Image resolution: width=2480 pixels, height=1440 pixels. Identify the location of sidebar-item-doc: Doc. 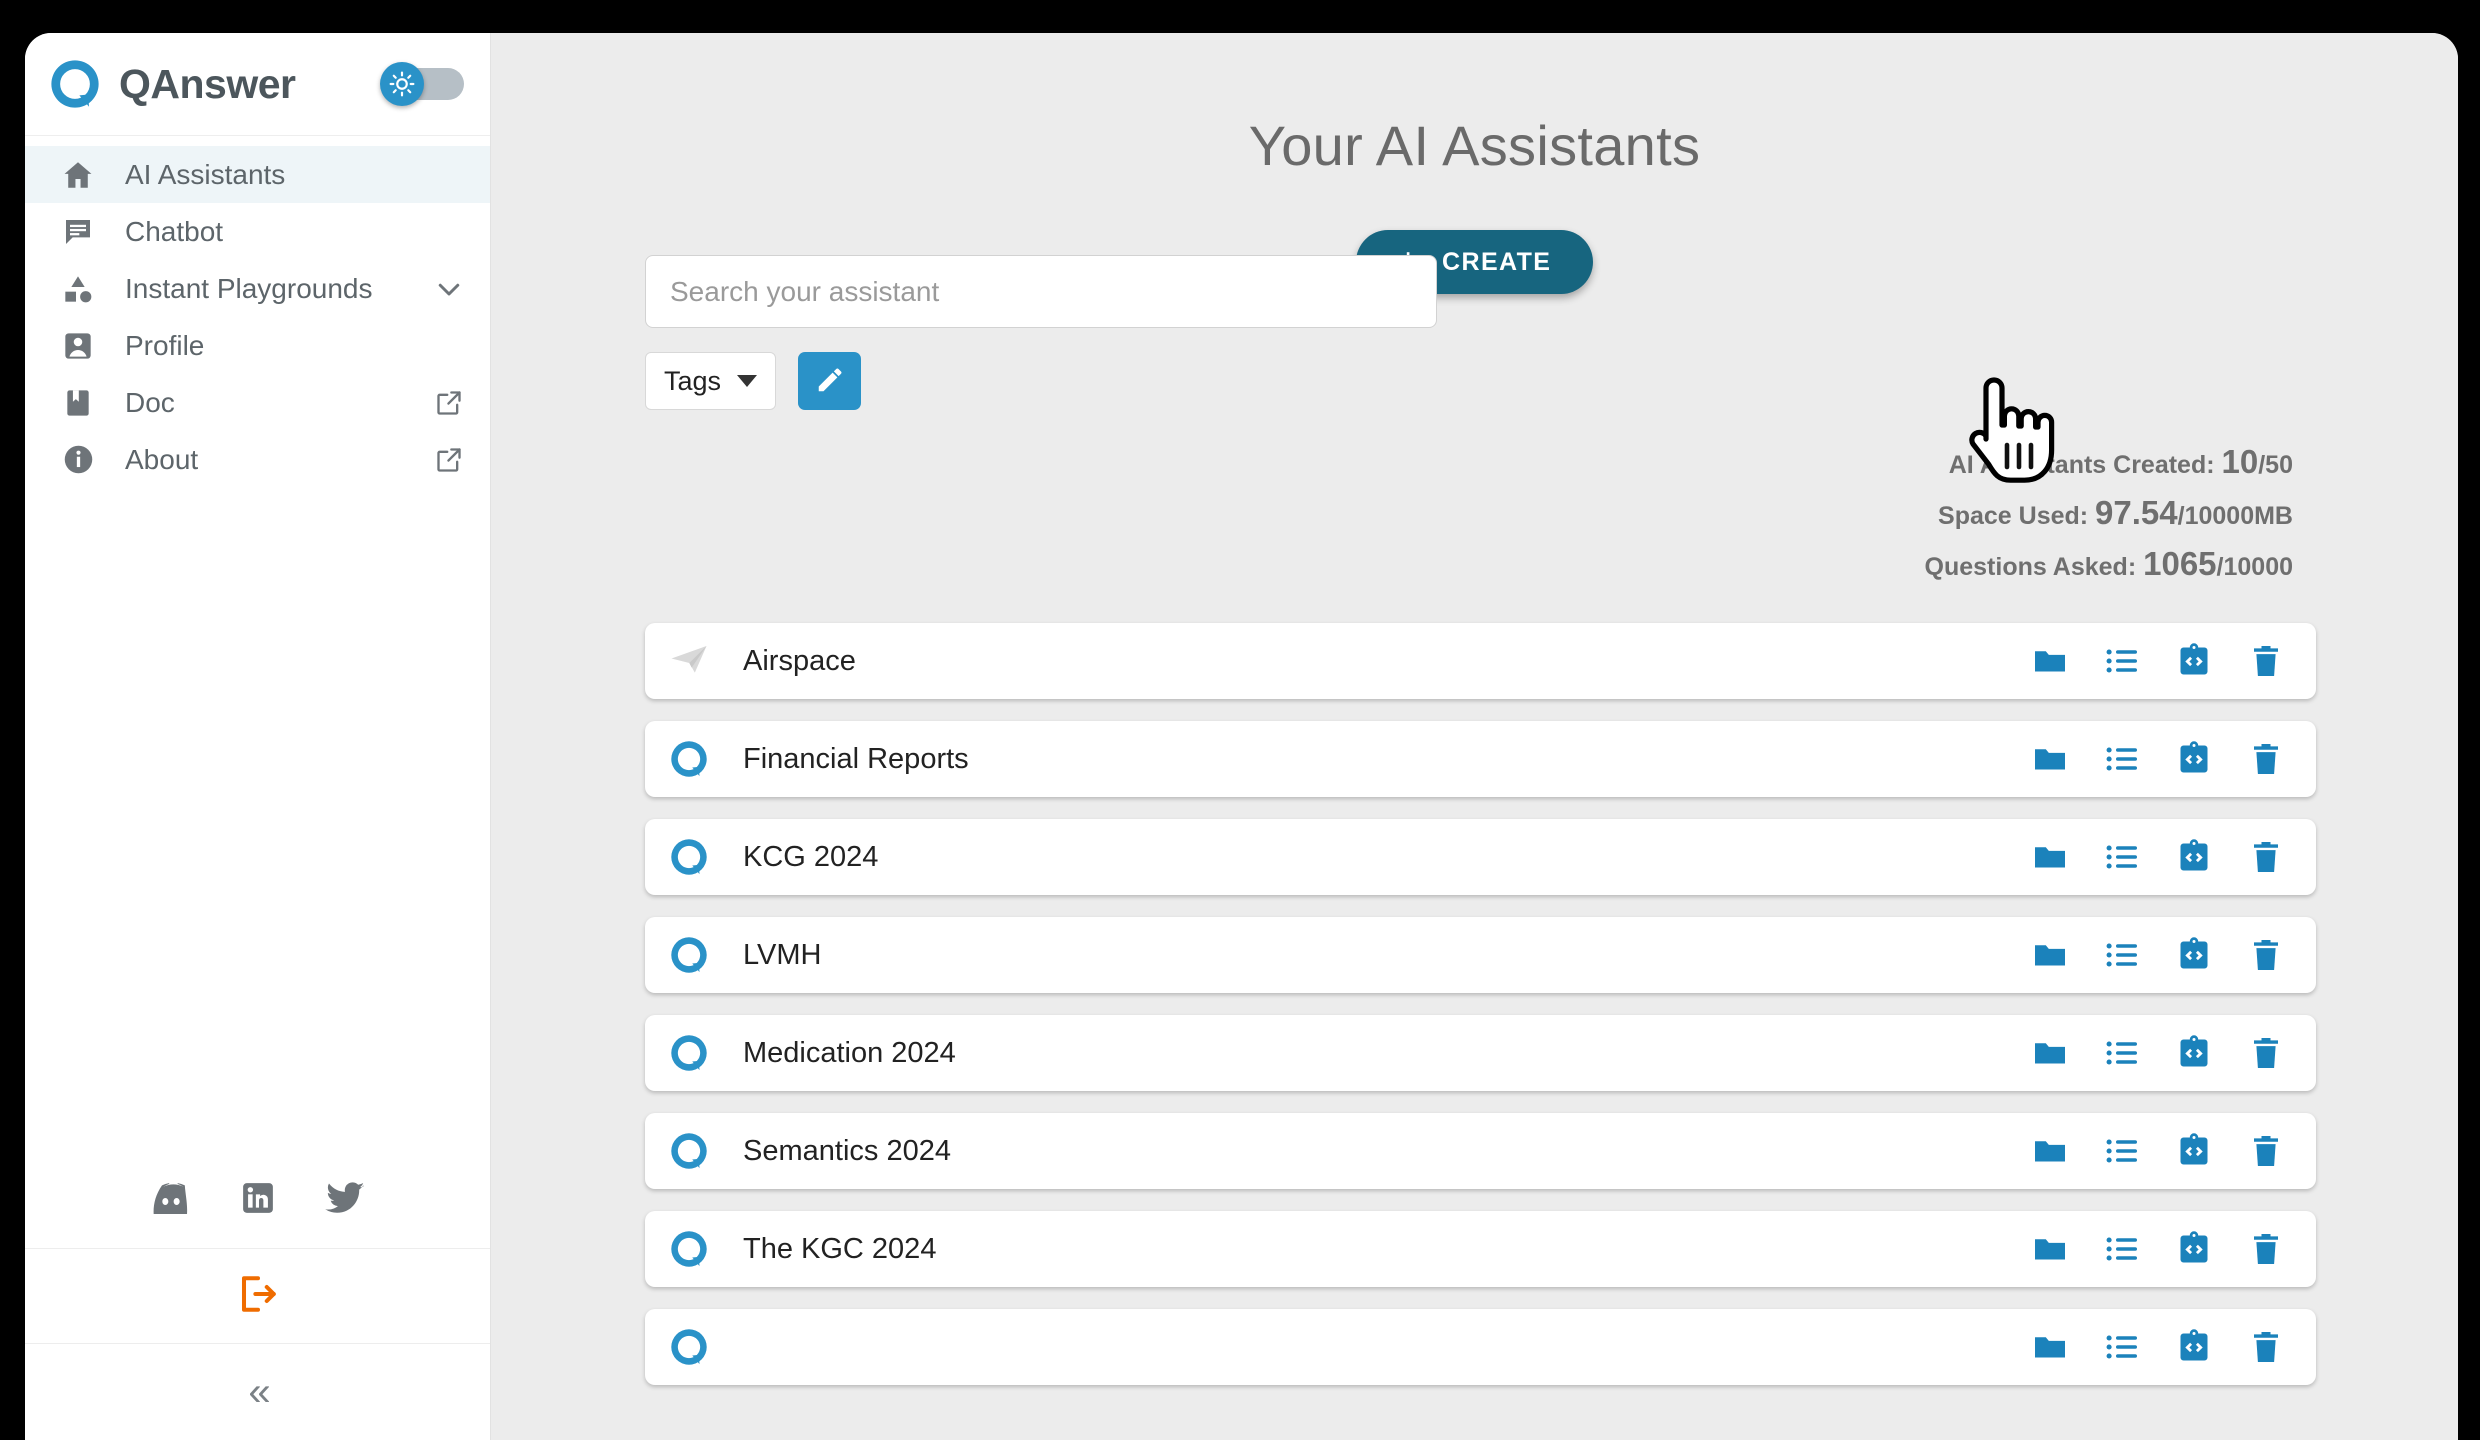
(257, 402).